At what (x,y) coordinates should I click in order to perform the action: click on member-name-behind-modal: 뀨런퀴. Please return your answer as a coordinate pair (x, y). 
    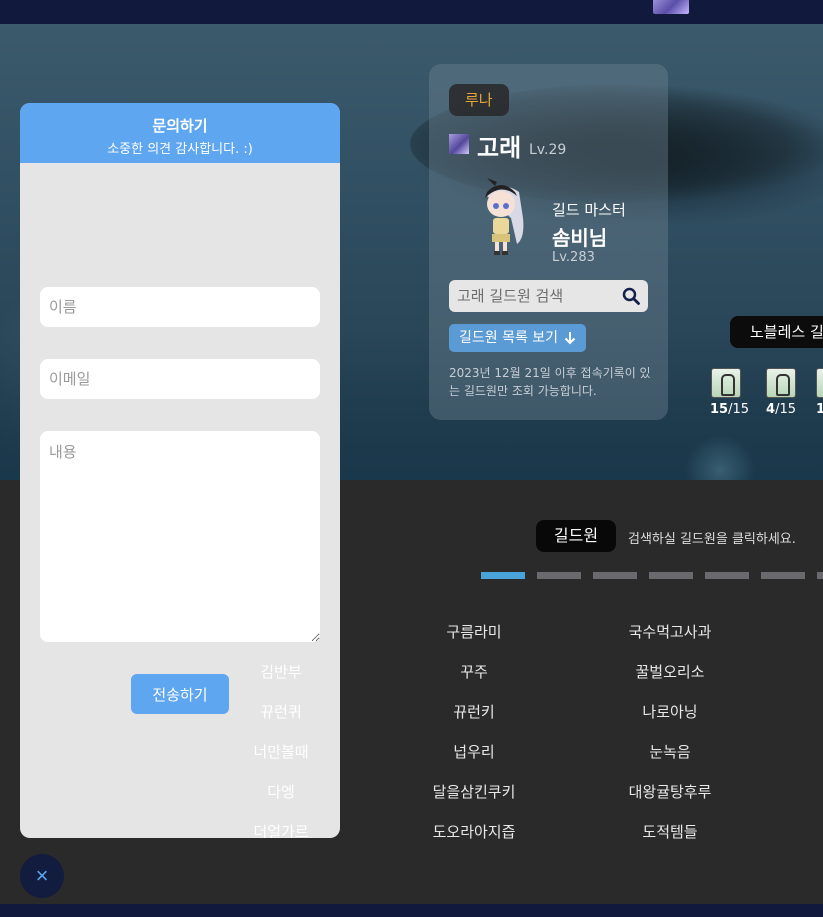
    Looking at the image, I should click on (281, 712).